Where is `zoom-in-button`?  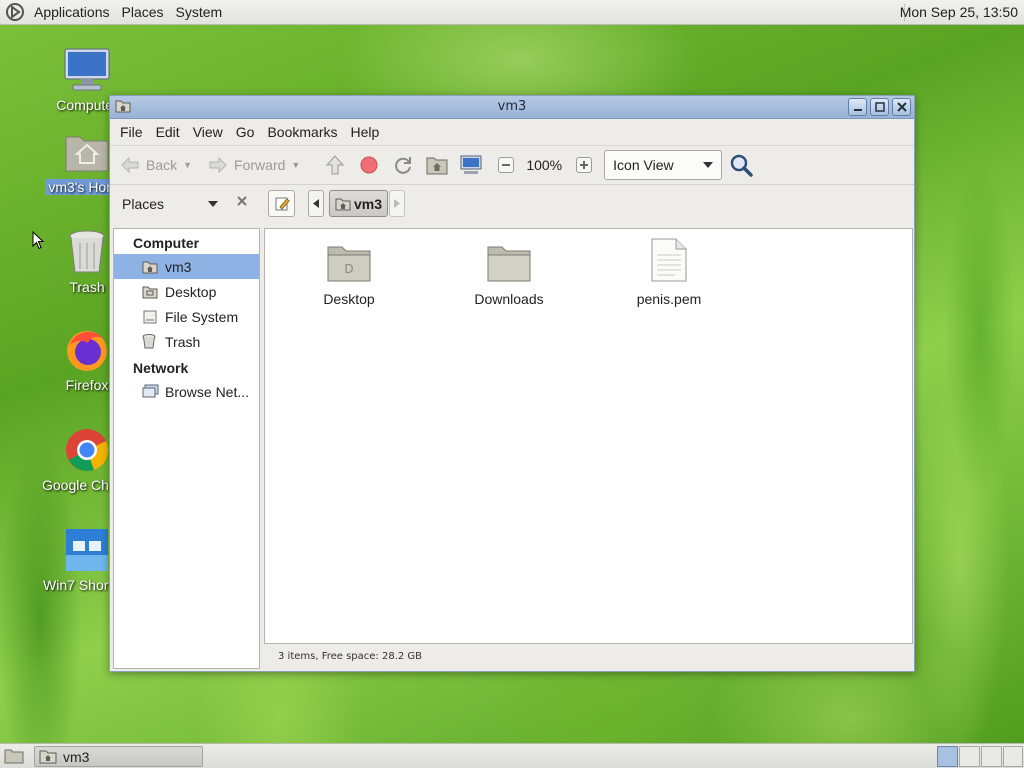
zoom-in-button is located at coordinates (584, 165).